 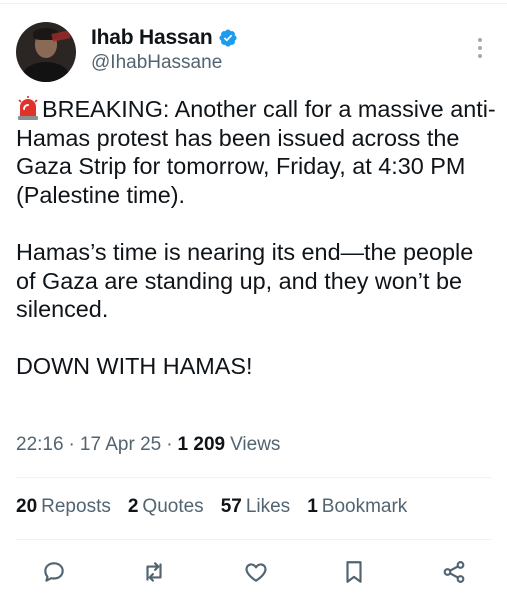 I want to click on verified-badge-icon, so click(x=227, y=38).